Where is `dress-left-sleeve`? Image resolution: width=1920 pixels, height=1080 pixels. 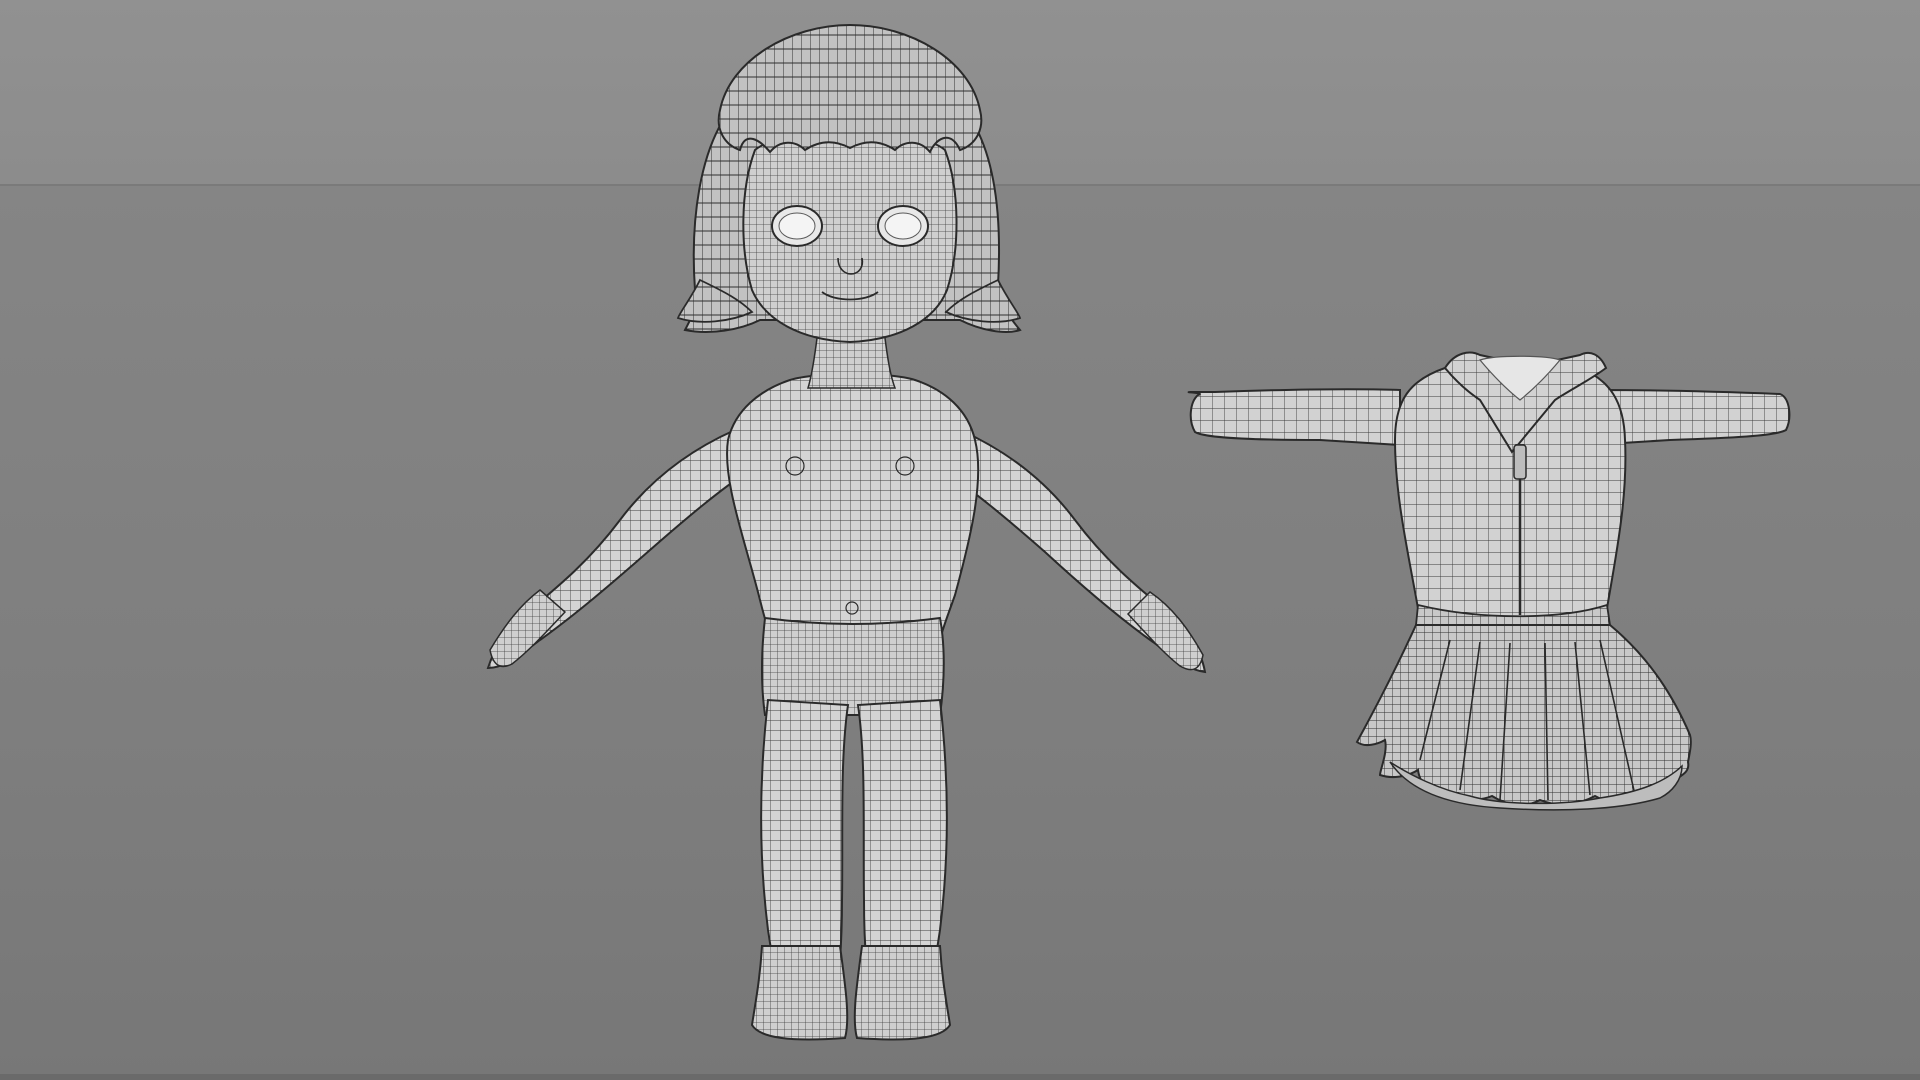
dress-left-sleeve is located at coordinates (1294, 417).